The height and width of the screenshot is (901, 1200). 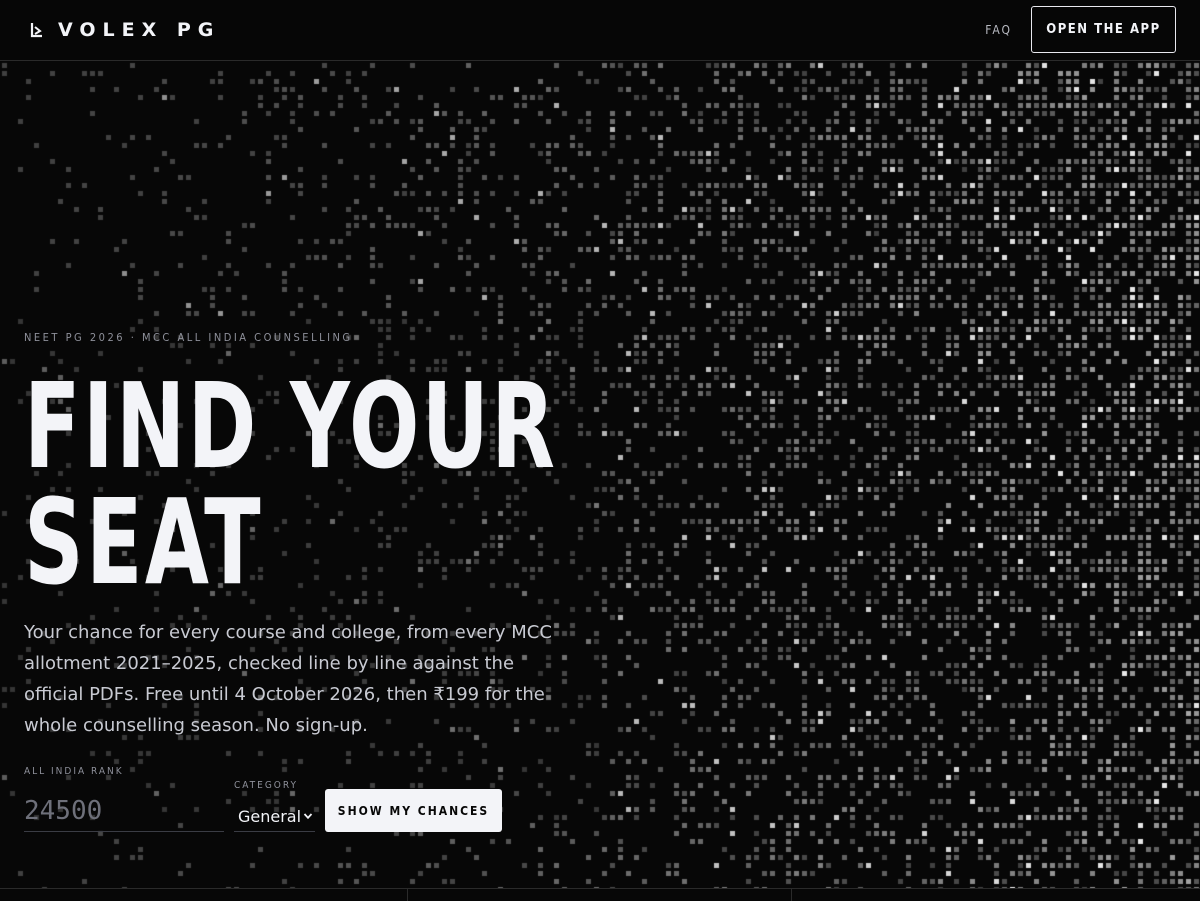 I want to click on hero-headline: FIND YOUR SEAT, so click(x=290, y=484).